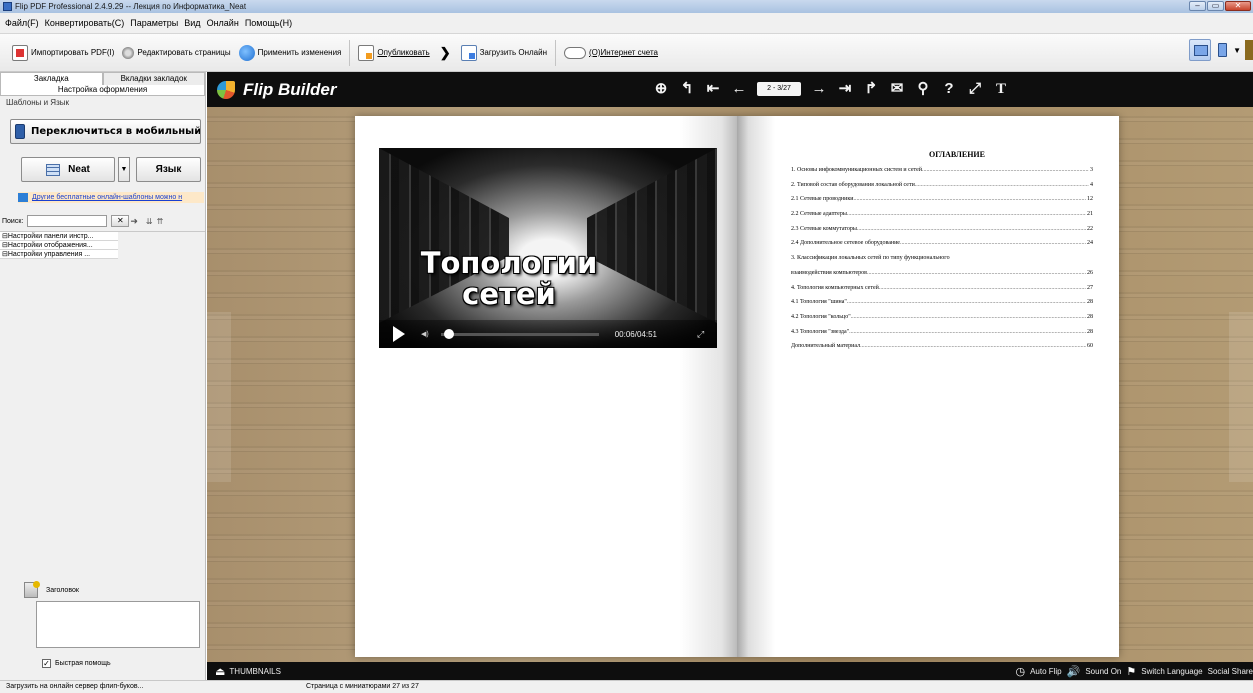 The height and width of the screenshot is (693, 1253). I want to click on video-player: Топологии сетей ◀) 00:06/04:51 ⤢, so click(548, 248).